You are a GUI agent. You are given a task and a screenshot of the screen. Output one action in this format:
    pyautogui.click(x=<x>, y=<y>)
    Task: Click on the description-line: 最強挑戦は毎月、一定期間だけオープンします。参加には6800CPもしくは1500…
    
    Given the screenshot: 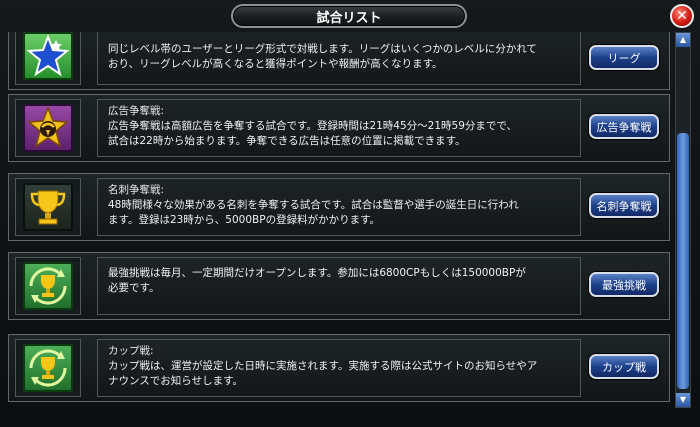 What is the action you would take?
    pyautogui.click(x=317, y=273)
    